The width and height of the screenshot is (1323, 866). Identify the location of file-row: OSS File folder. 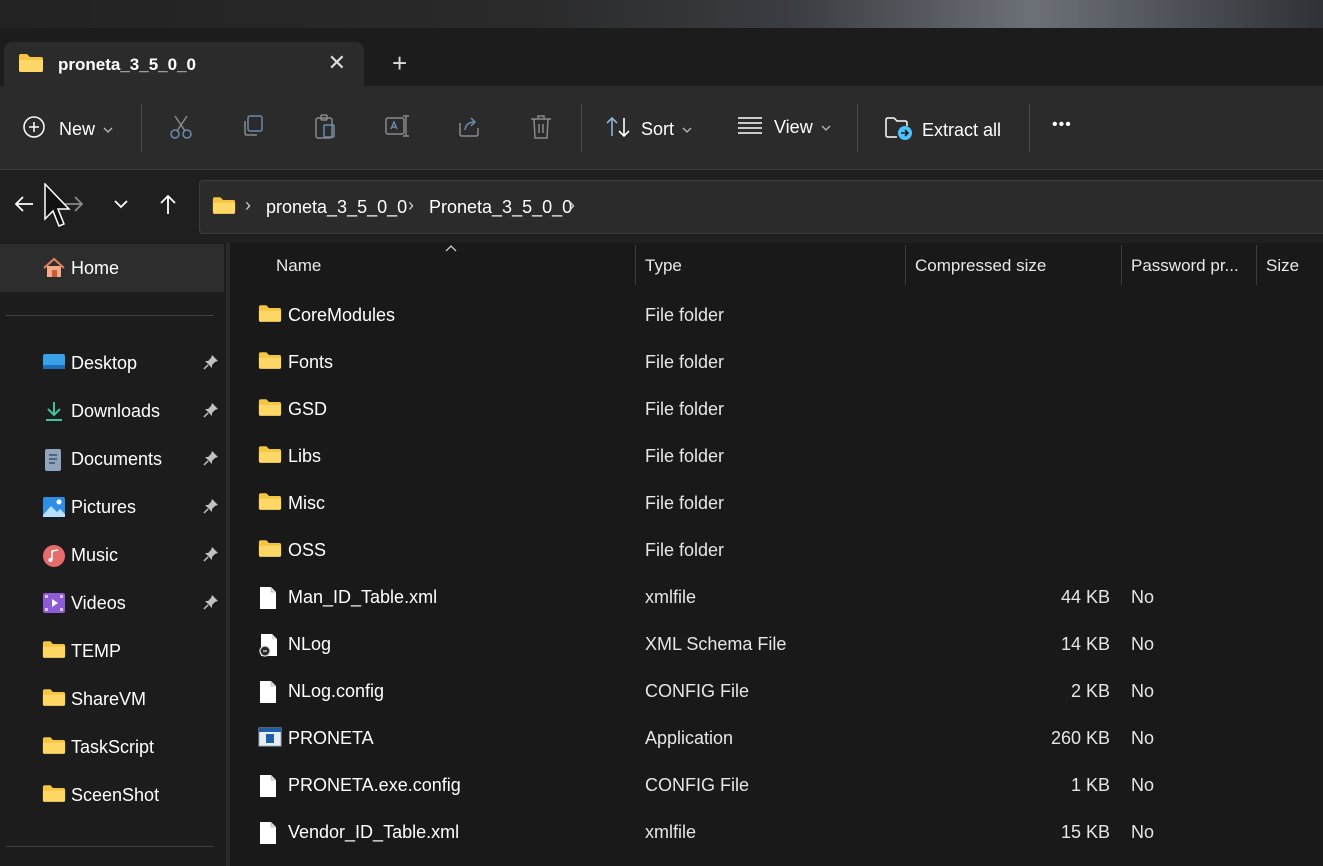
(776, 551).